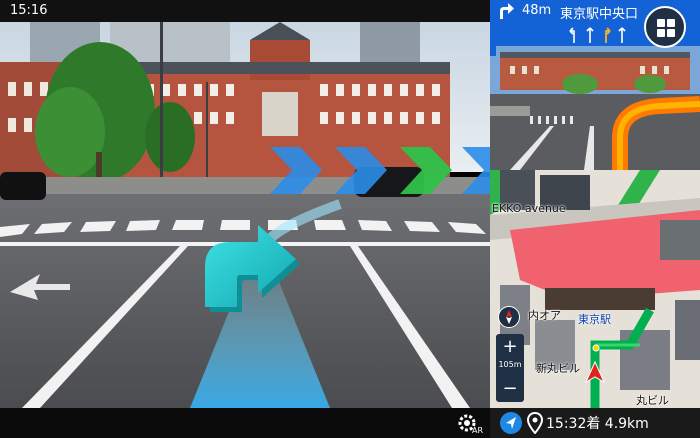  I want to click on zoom-control: + 105m −, so click(510, 368).